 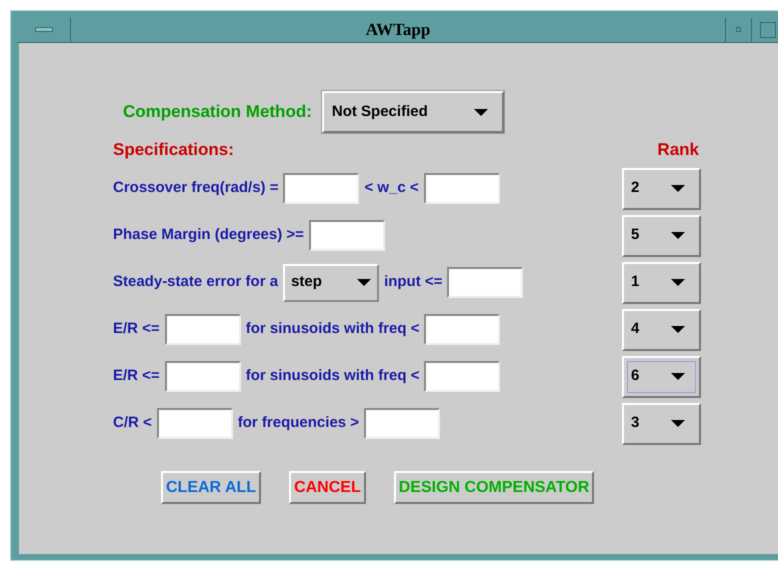 What do you see at coordinates (413, 282) in the screenshot?
I see `spec-label: input <=` at bounding box center [413, 282].